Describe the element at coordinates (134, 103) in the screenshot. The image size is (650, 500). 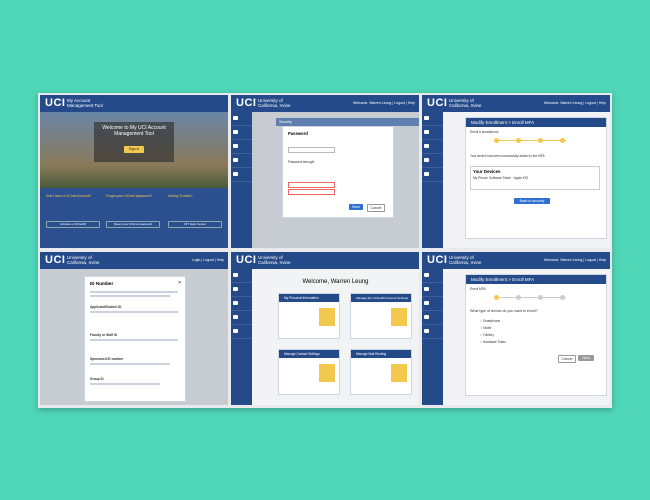
I see `header: UCI My Account Management Tool` at that location.